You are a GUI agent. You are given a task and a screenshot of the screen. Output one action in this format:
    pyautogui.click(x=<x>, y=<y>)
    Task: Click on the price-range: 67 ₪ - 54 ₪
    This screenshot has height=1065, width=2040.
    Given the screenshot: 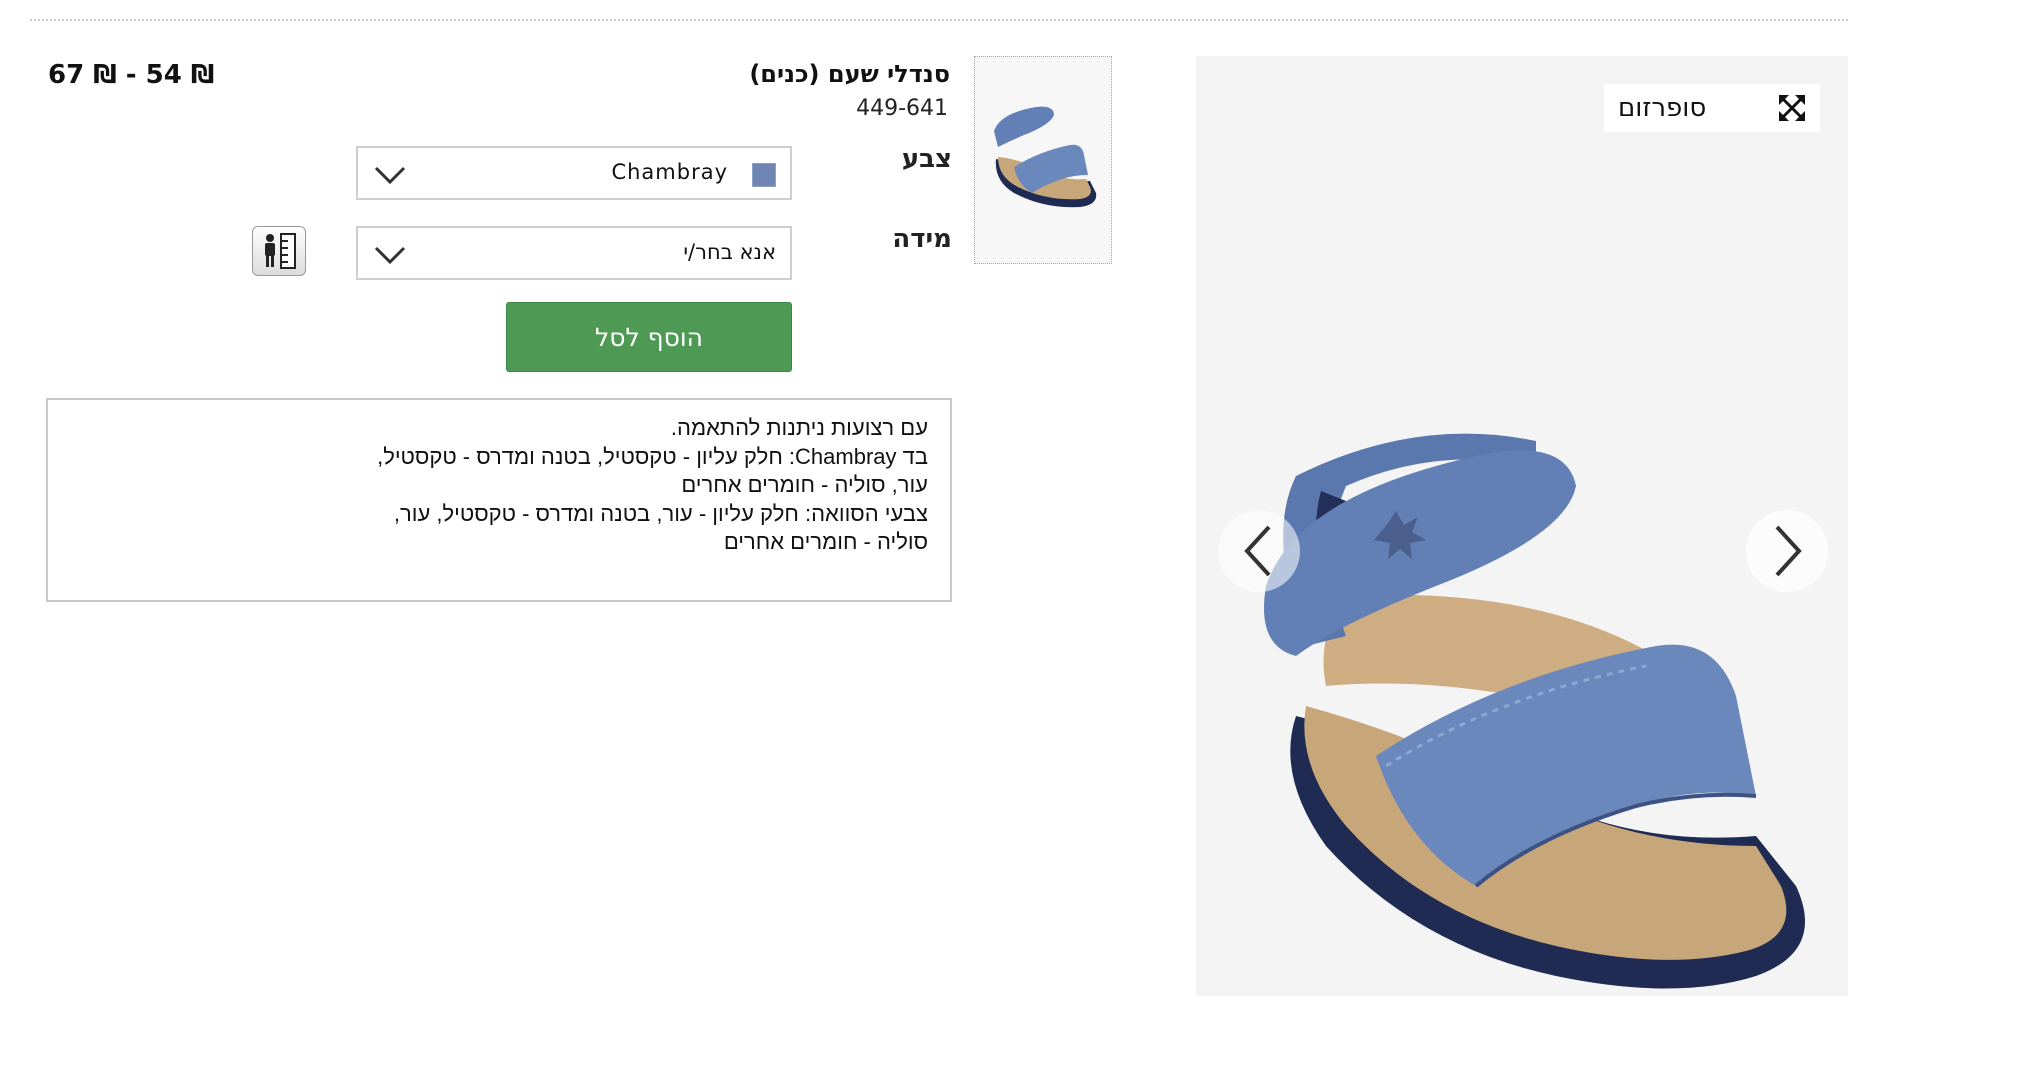 What is the action you would take?
    pyautogui.click(x=131, y=75)
    